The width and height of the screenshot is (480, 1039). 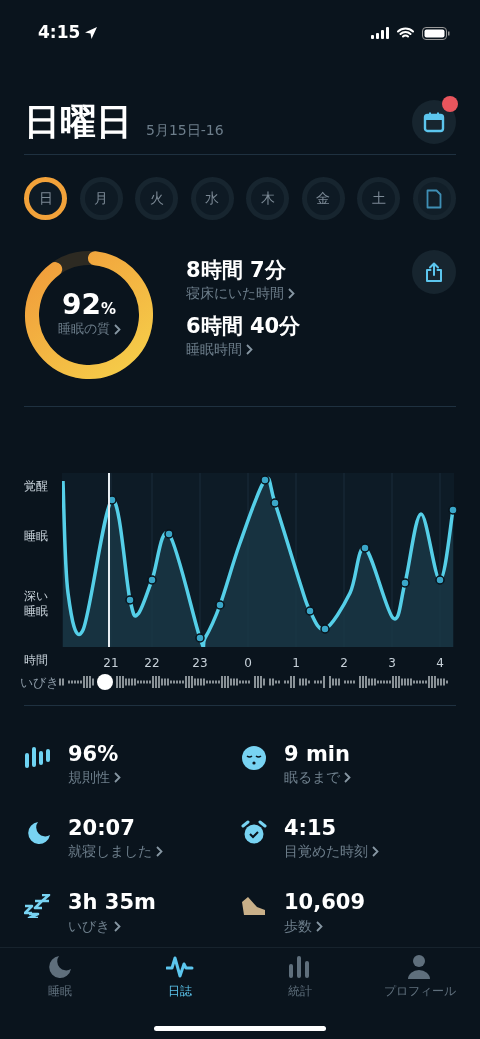 What do you see at coordinates (36, 660) in the screenshot?
I see `axis-title: 時間` at bounding box center [36, 660].